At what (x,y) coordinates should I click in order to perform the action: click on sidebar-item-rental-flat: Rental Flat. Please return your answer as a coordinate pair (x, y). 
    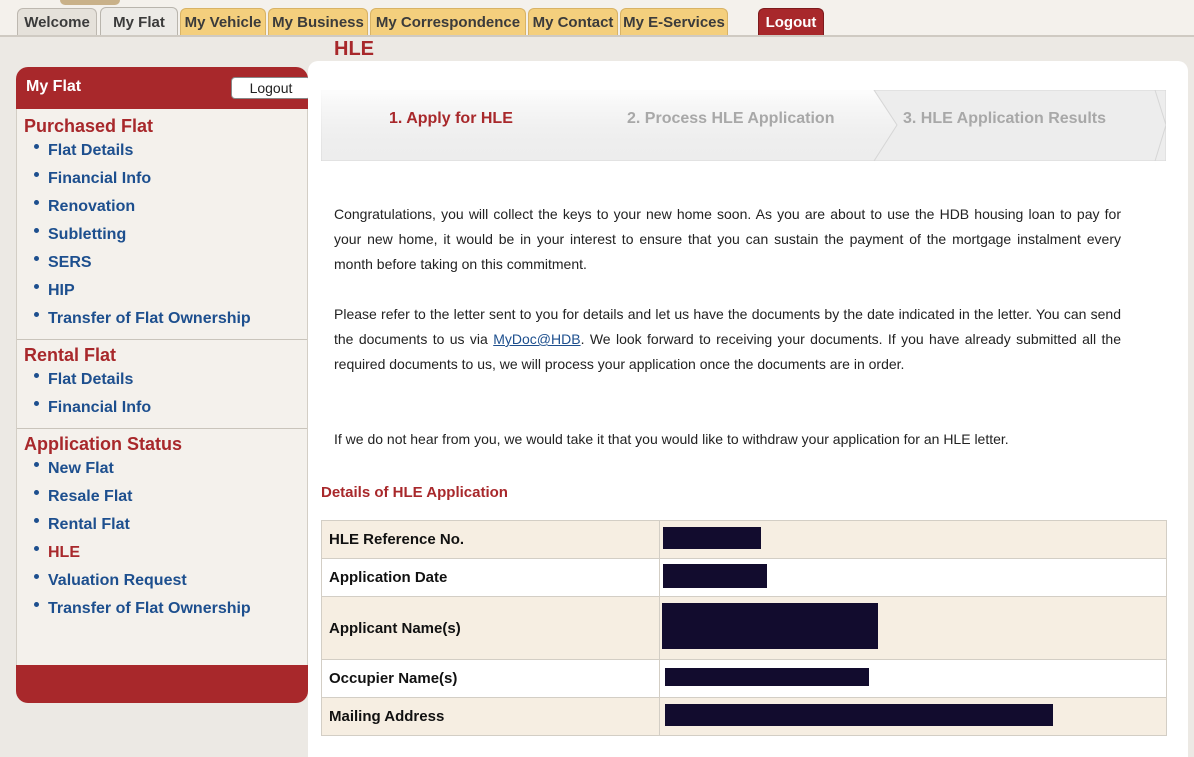
    Looking at the image, I should click on (162, 525).